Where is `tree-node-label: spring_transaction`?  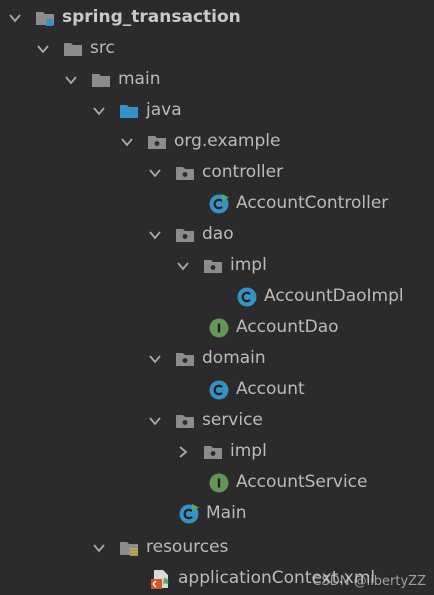 tree-node-label: spring_transaction is located at coordinates (151, 17).